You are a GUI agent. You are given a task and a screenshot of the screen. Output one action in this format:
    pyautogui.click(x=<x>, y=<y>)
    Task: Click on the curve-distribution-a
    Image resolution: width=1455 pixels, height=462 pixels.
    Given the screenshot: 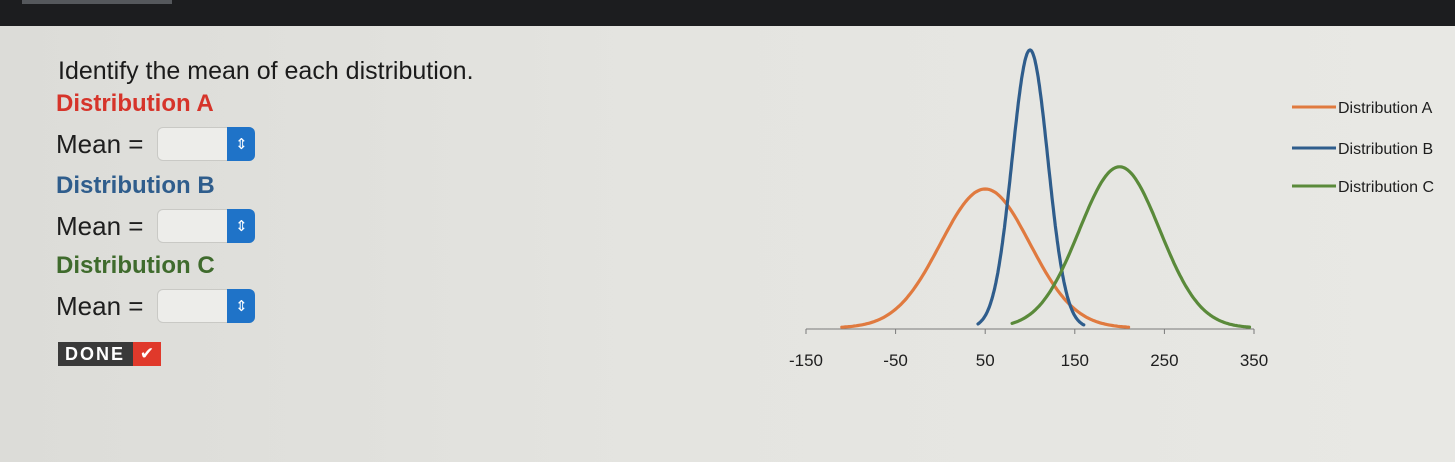 What is the action you would take?
    pyautogui.click(x=985, y=258)
    